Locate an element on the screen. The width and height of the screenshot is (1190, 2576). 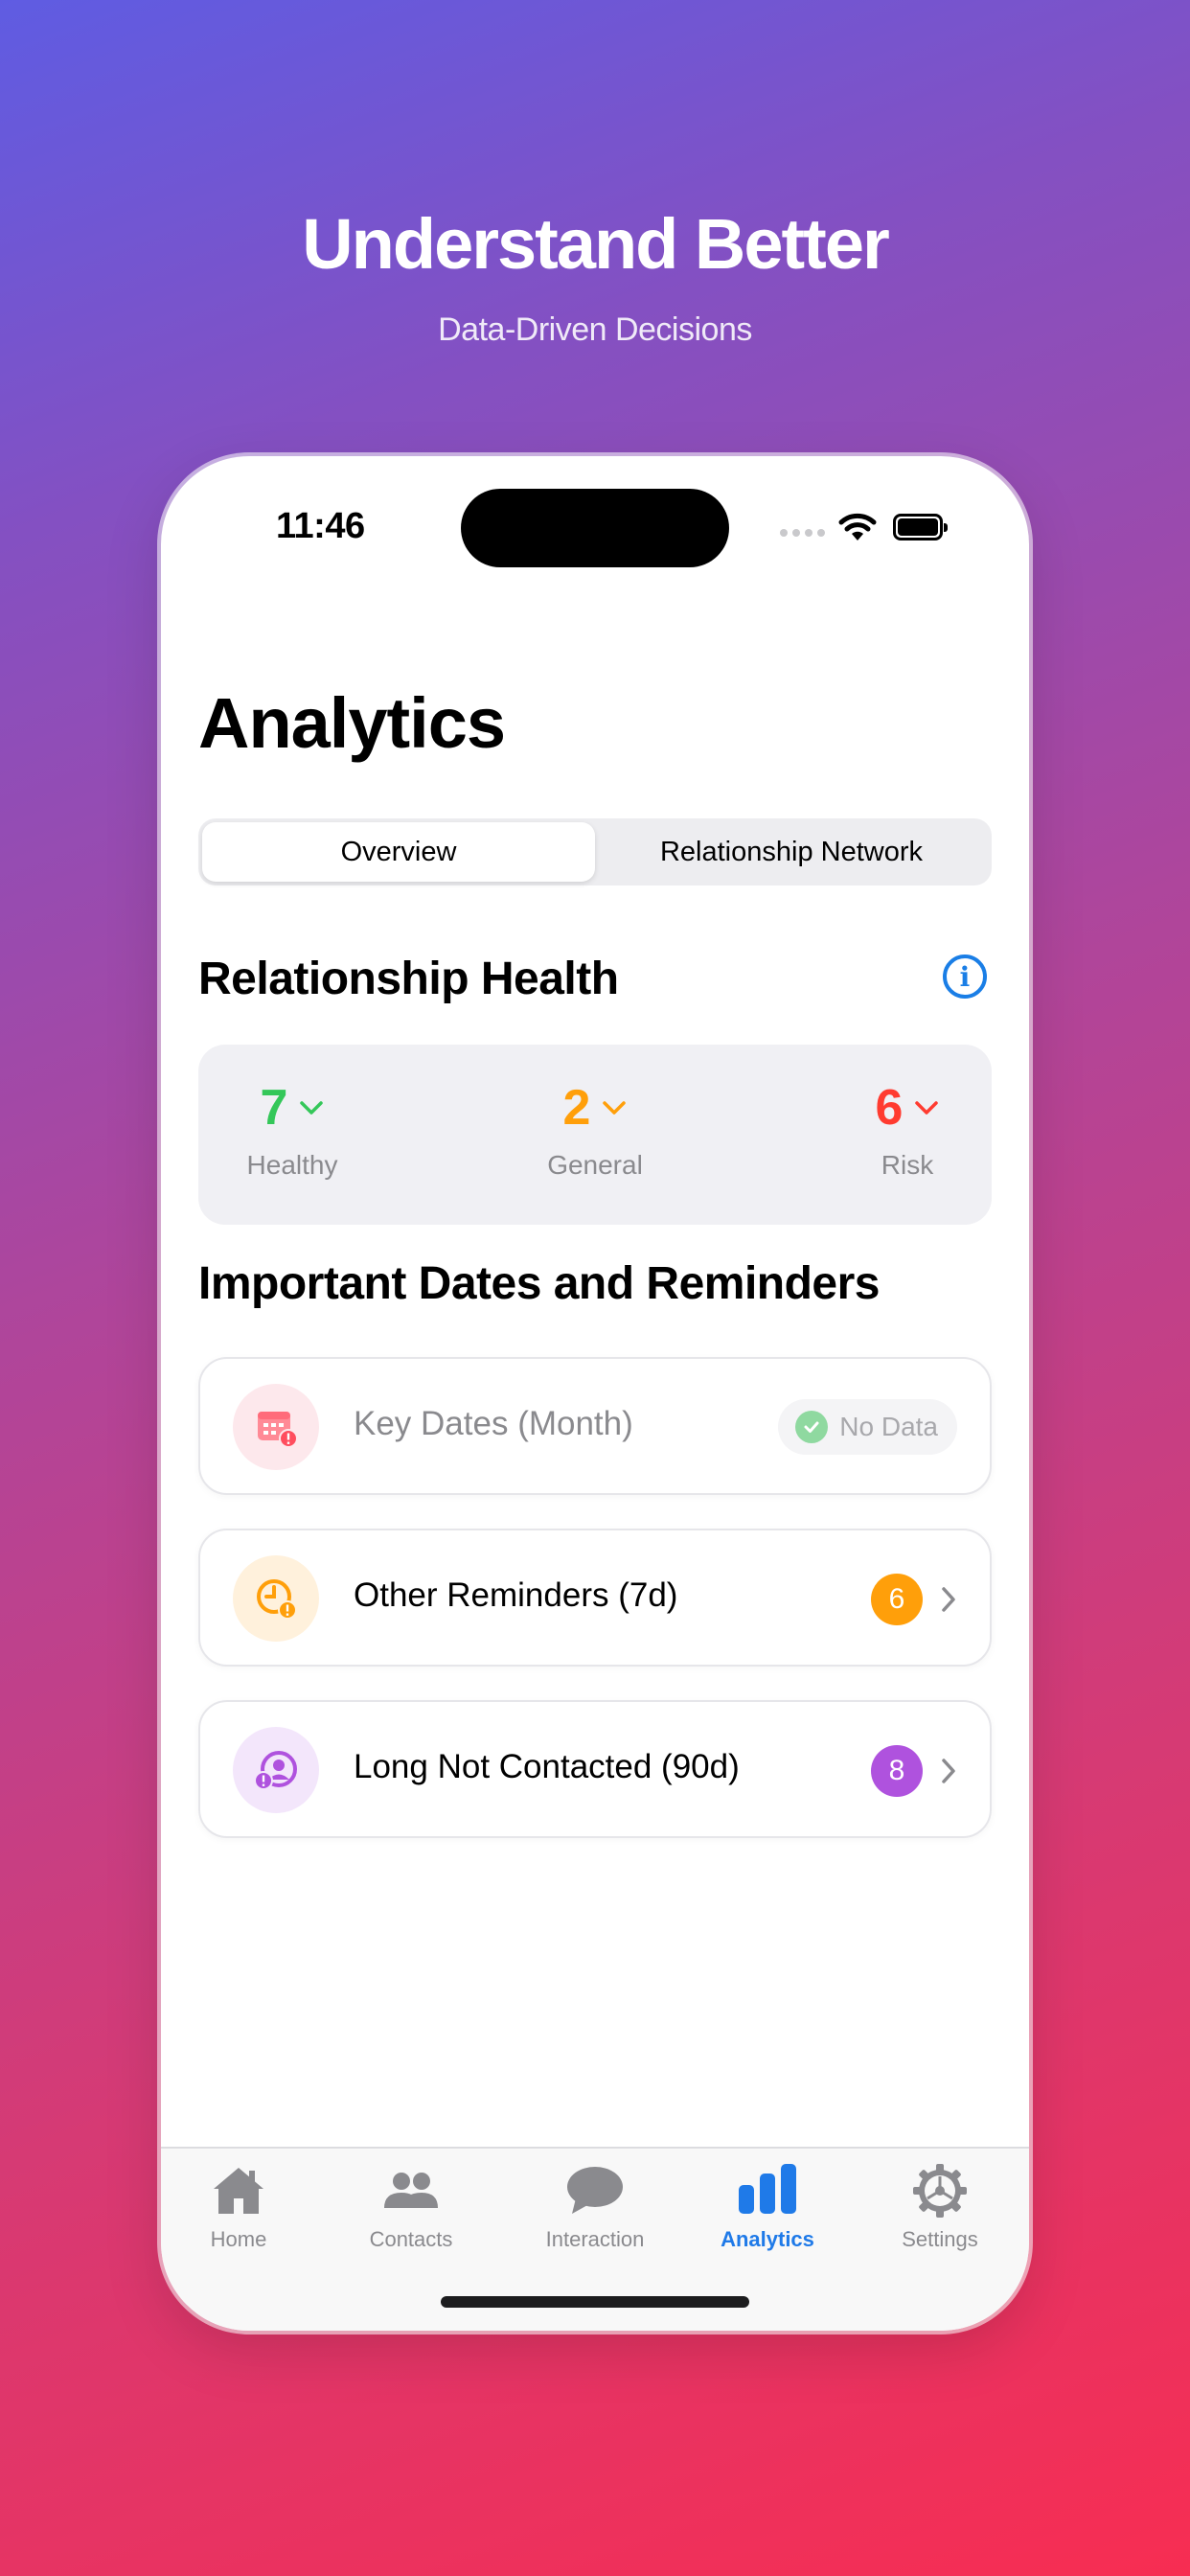
clock-alert-icon is located at coordinates (276, 1598).